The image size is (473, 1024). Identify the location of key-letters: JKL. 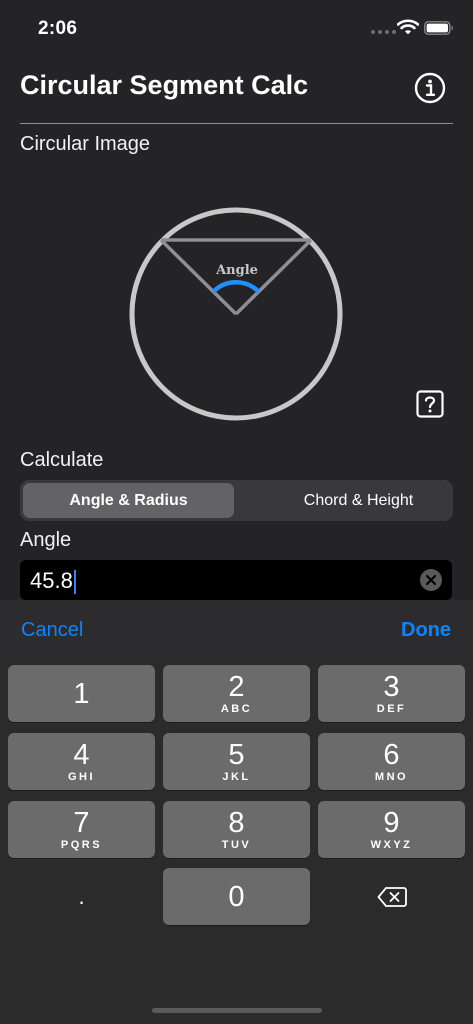
(236, 777).